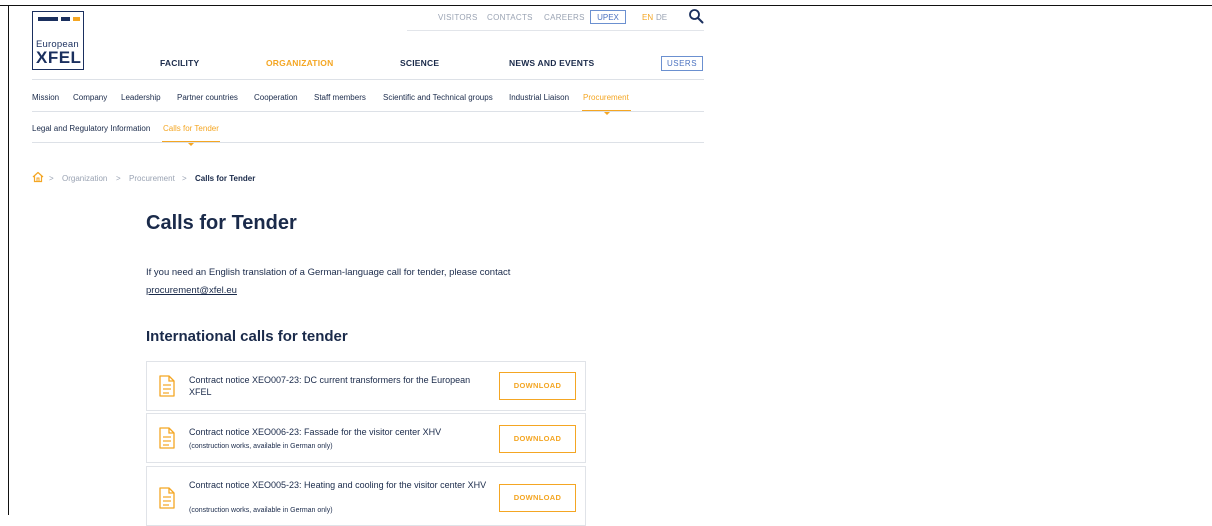 Image resolution: width=1212 pixels, height=526 pixels. I want to click on search-icon, so click(696, 16).